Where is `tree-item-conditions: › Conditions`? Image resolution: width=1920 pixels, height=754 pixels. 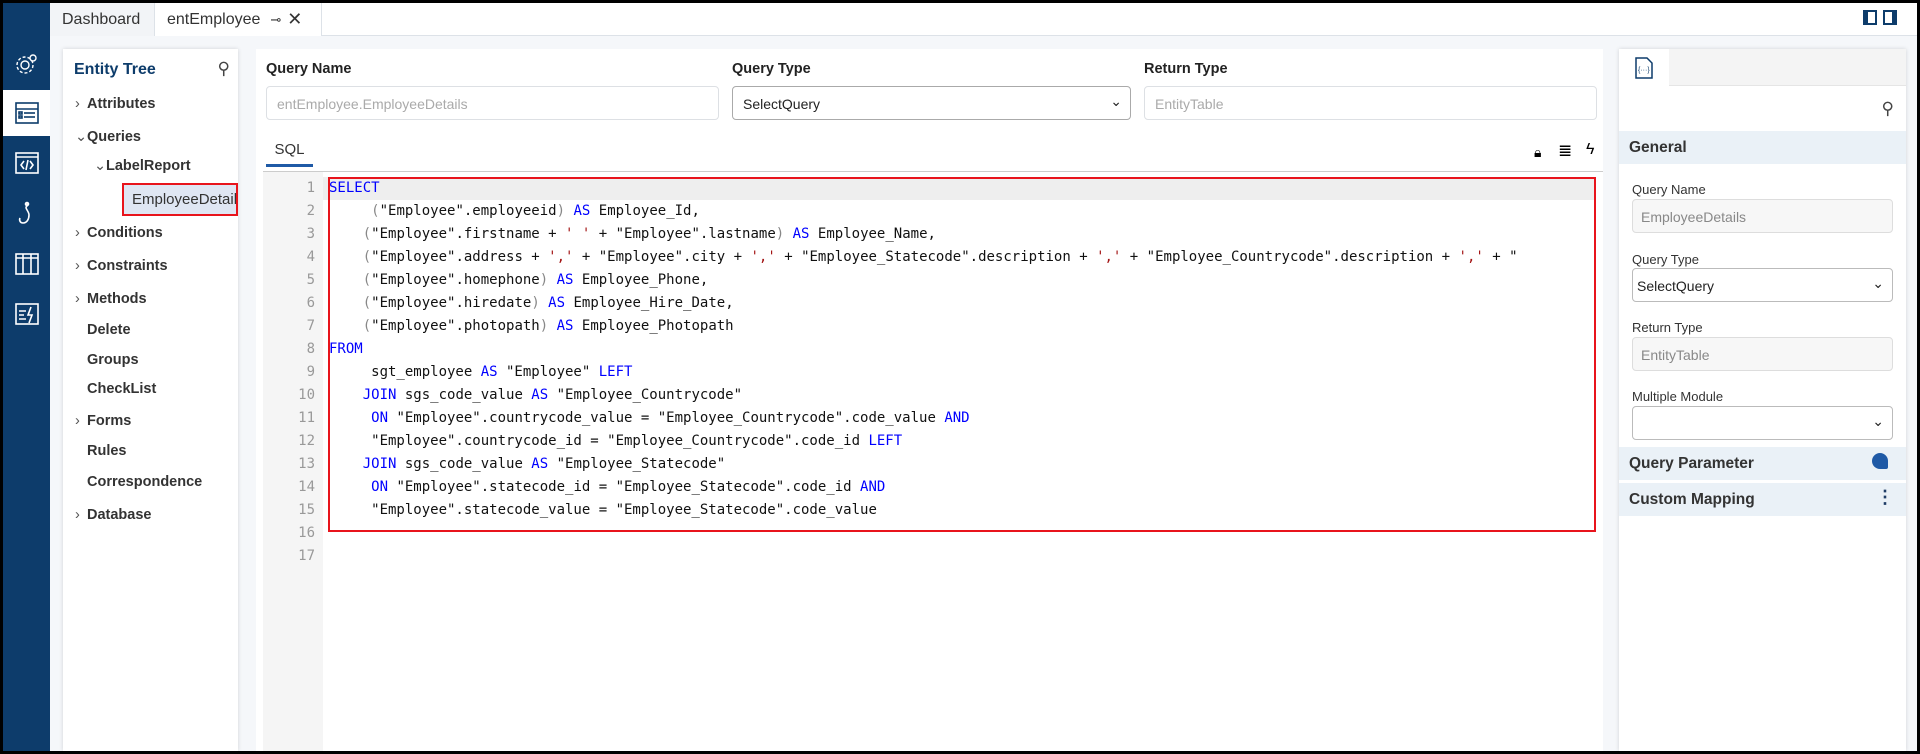 tree-item-conditions: › Conditions is located at coordinates (119, 233).